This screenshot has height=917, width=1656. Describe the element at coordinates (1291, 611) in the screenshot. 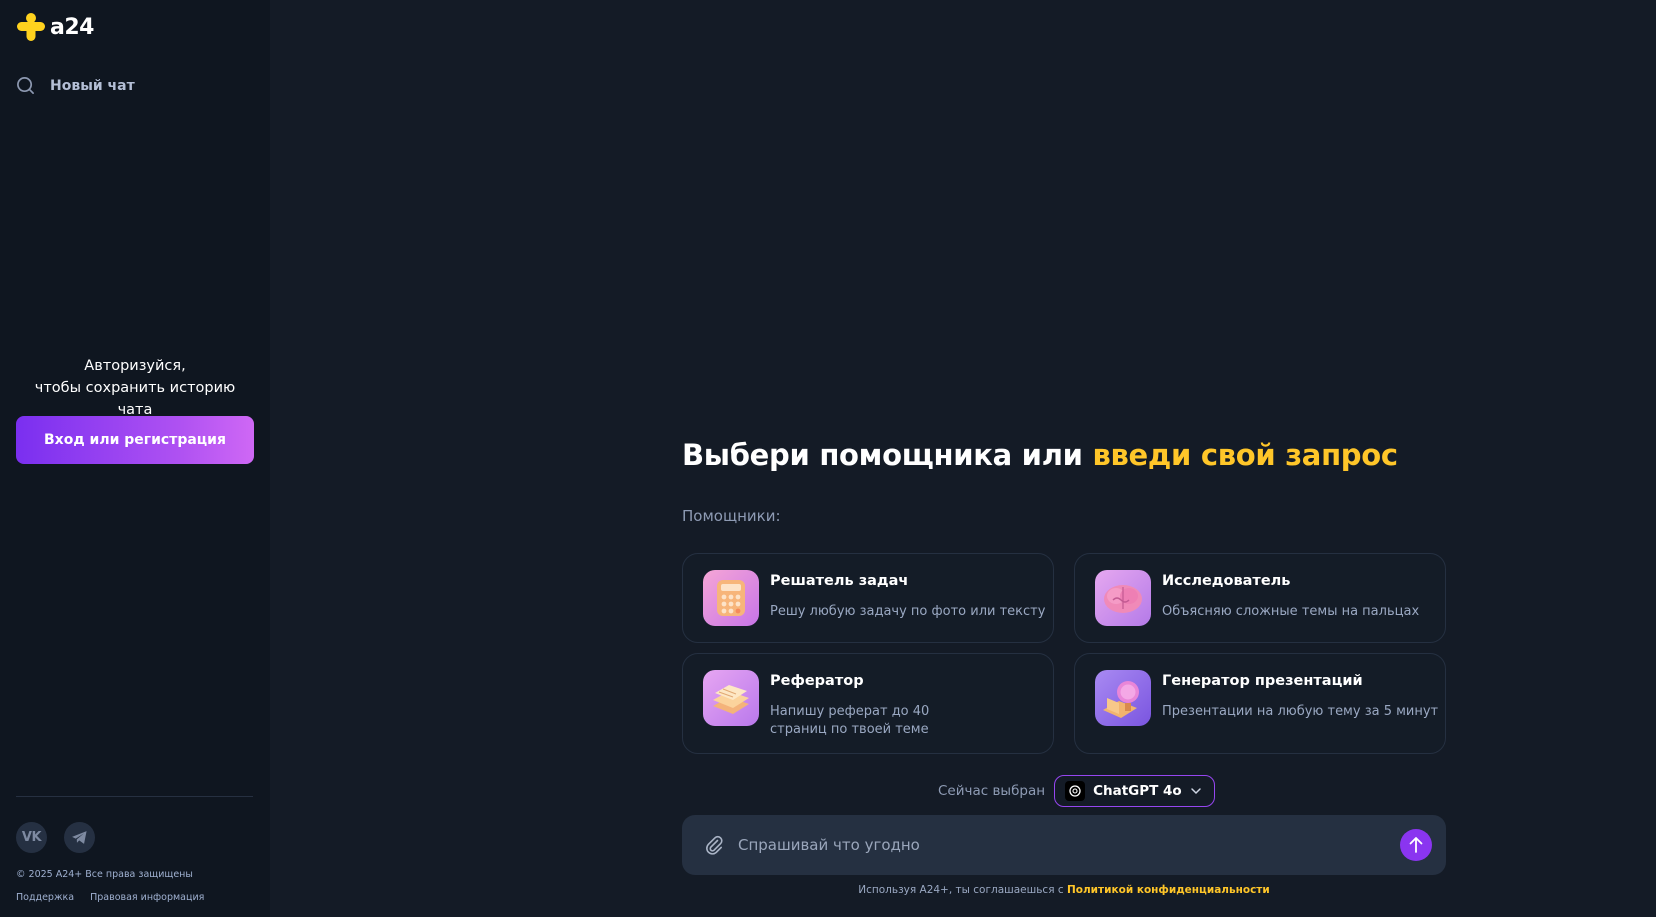

I see `card-description: Объясняю сложные темы на пальцах` at that location.